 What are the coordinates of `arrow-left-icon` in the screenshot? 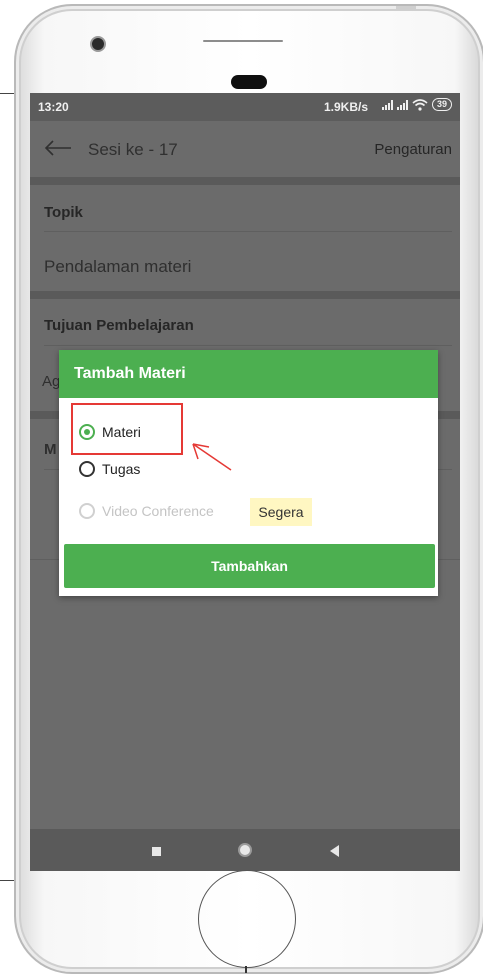 It's located at (58, 148).